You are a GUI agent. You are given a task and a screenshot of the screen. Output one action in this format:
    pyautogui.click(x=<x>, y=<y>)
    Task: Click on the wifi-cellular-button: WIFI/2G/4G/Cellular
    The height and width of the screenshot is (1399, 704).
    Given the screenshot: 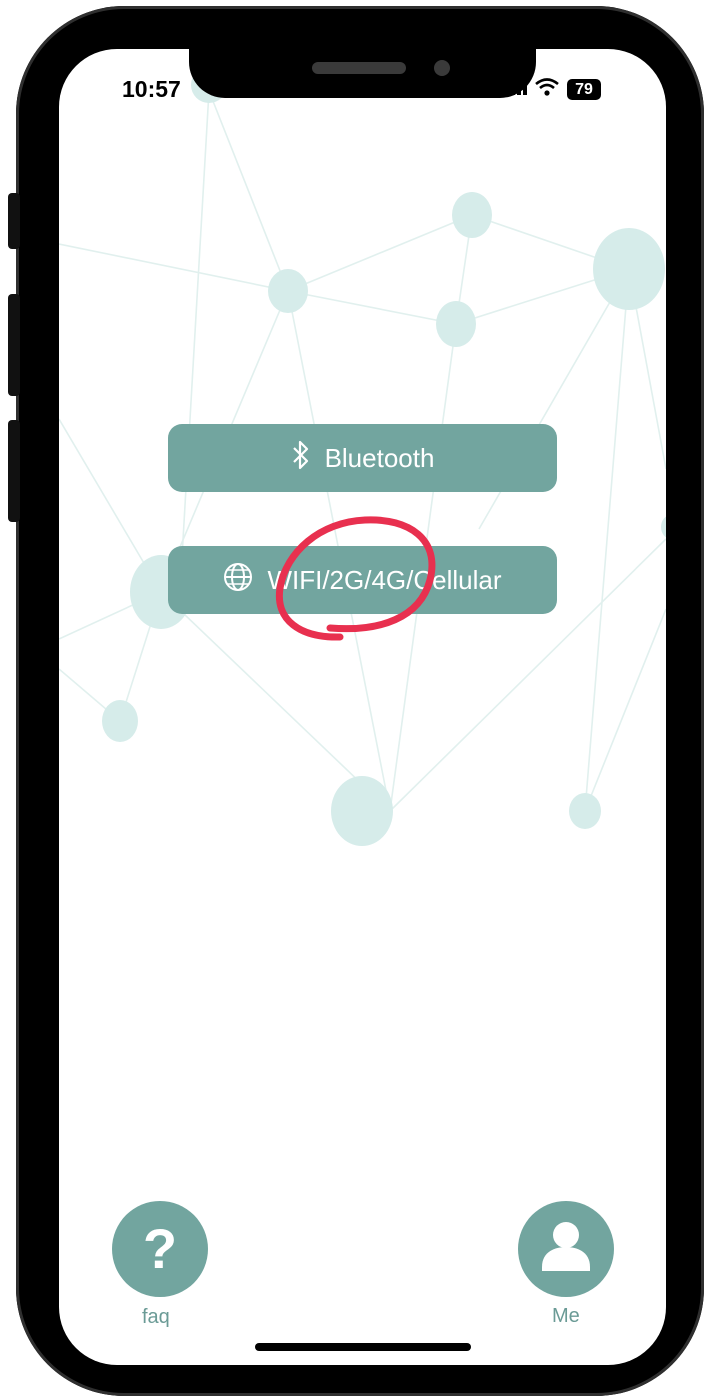 What is the action you would take?
    pyautogui.click(x=362, y=580)
    